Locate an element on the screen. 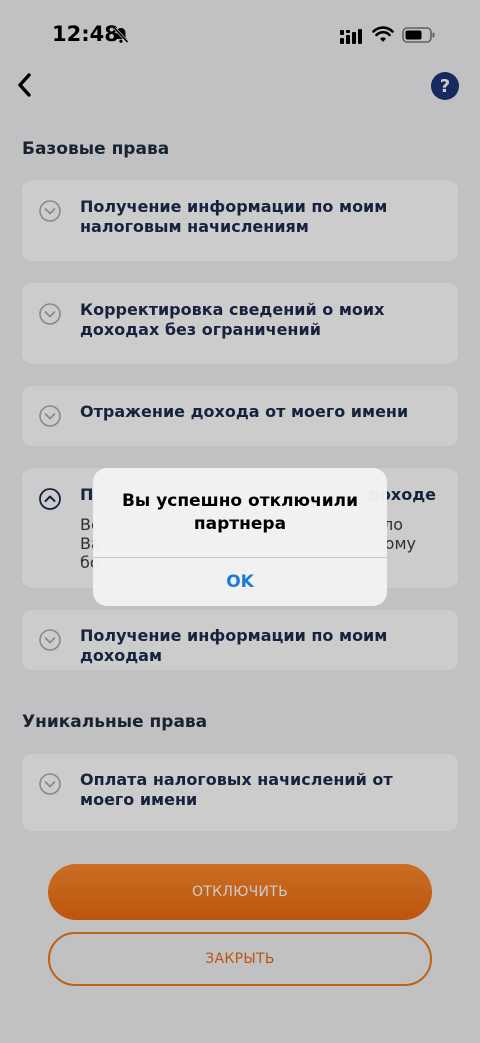 The image size is (480, 1043). success-alert: Вы успешно отключили партнера OK is located at coordinates (240, 537).